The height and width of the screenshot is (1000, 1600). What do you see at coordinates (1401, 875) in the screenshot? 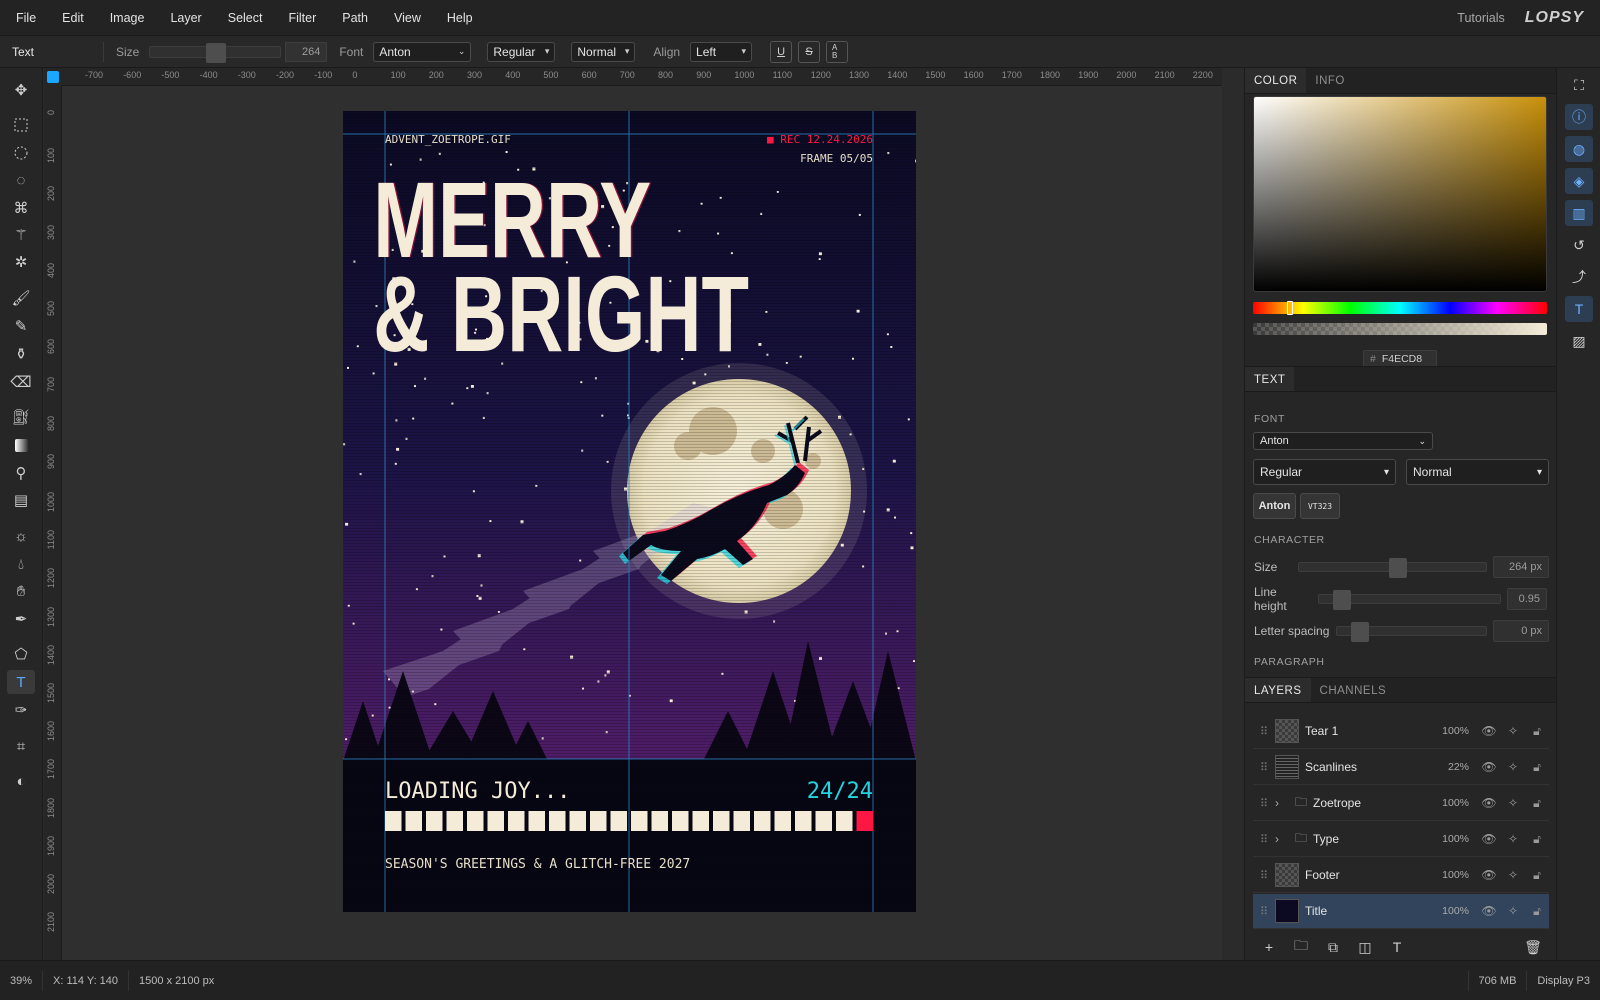
I see `layer-row: ⠿ Footer 100% 👁︎ ✧ 🔓︎` at bounding box center [1401, 875].